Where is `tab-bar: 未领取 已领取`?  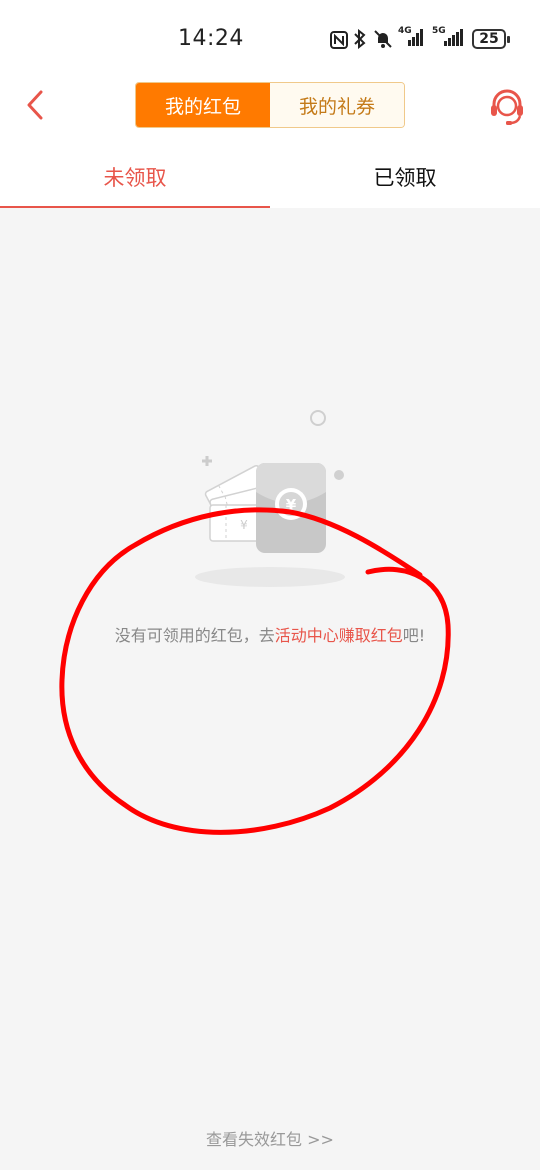 tab-bar: 未领取 已领取 is located at coordinates (270, 177).